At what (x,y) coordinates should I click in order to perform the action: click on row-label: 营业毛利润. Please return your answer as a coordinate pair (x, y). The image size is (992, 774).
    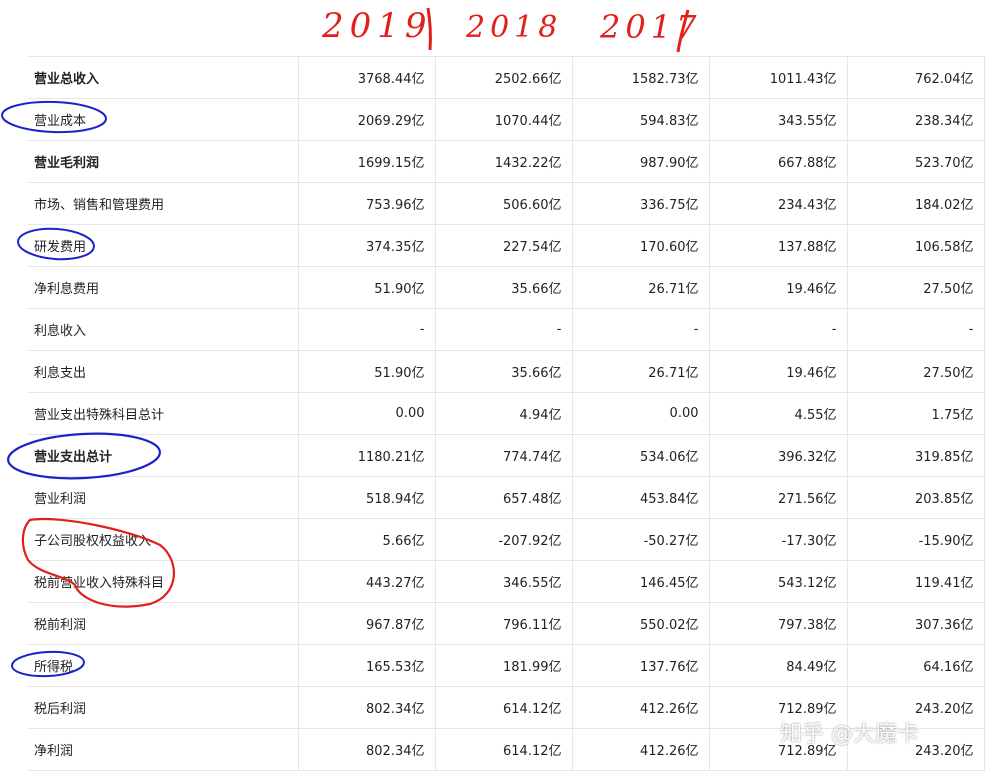
    Looking at the image, I should click on (163, 161).